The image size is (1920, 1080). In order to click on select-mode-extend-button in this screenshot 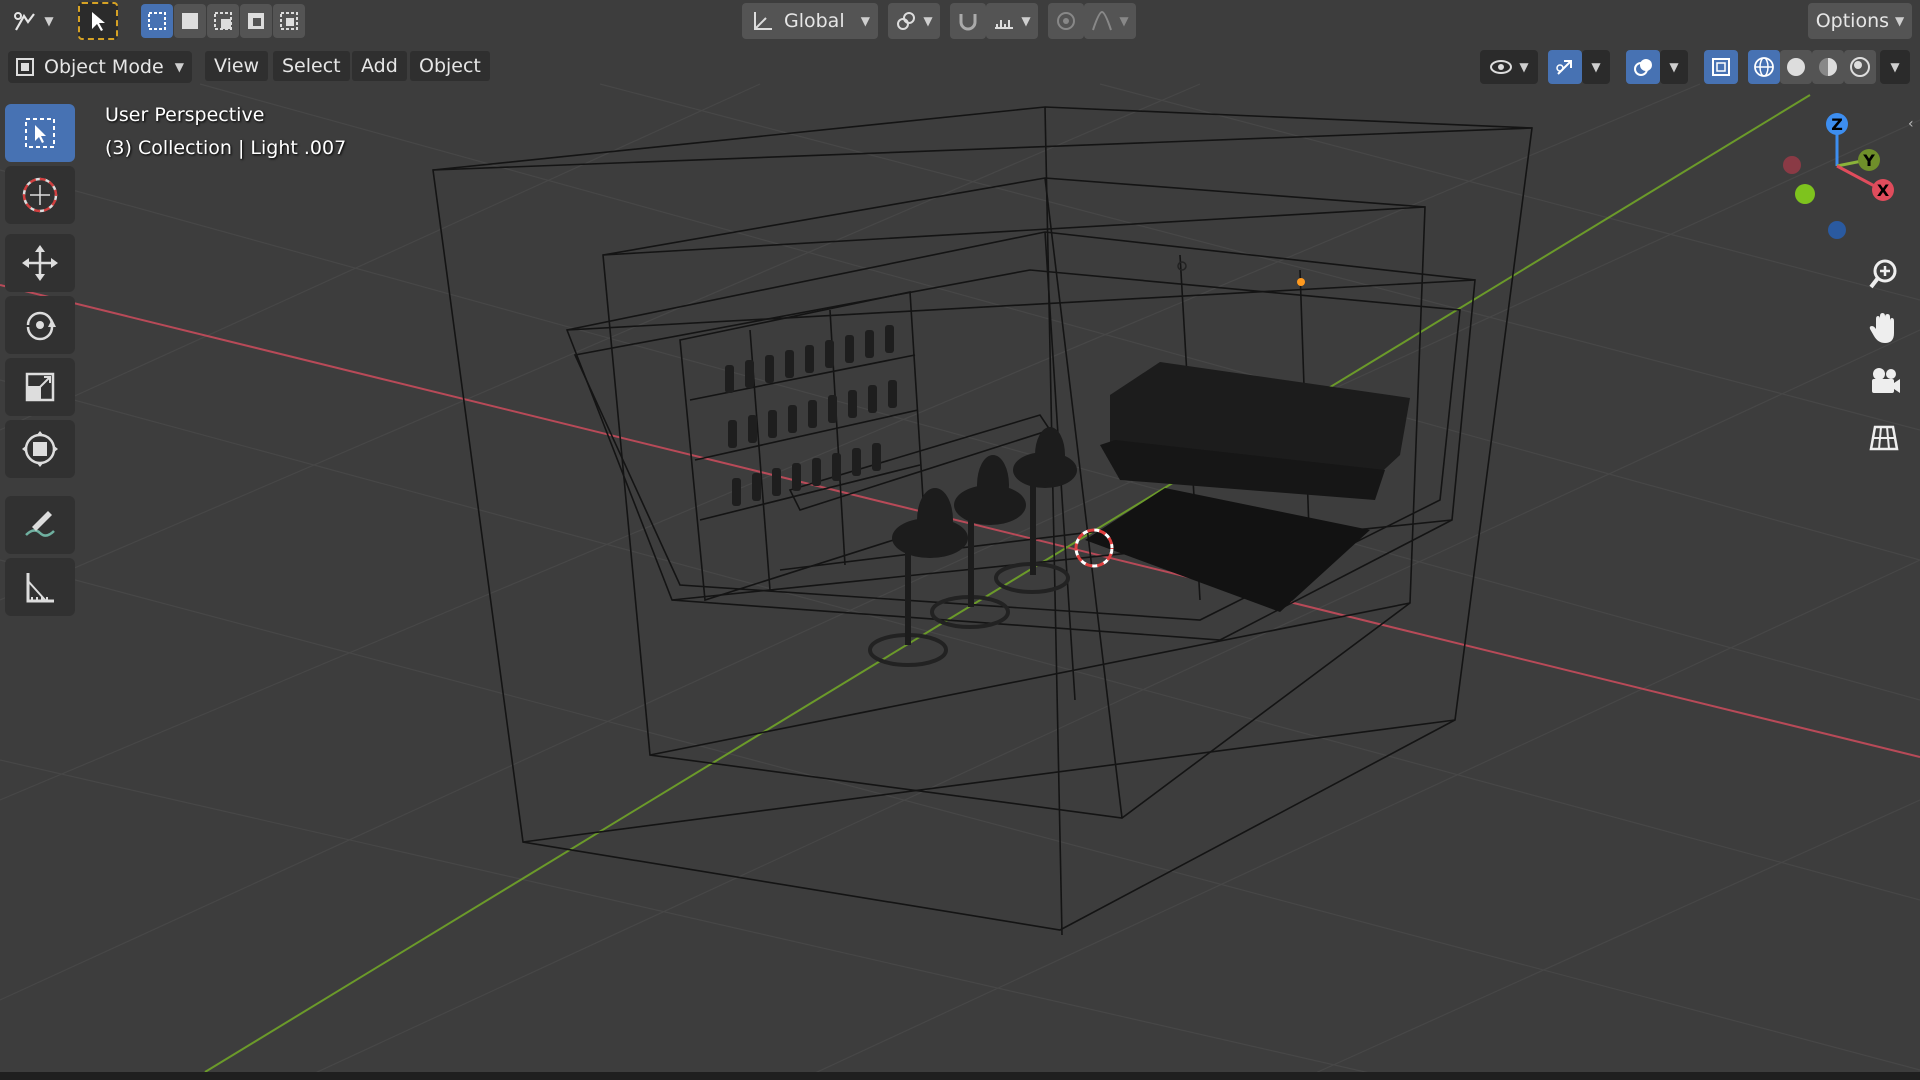, I will do `click(190, 21)`.